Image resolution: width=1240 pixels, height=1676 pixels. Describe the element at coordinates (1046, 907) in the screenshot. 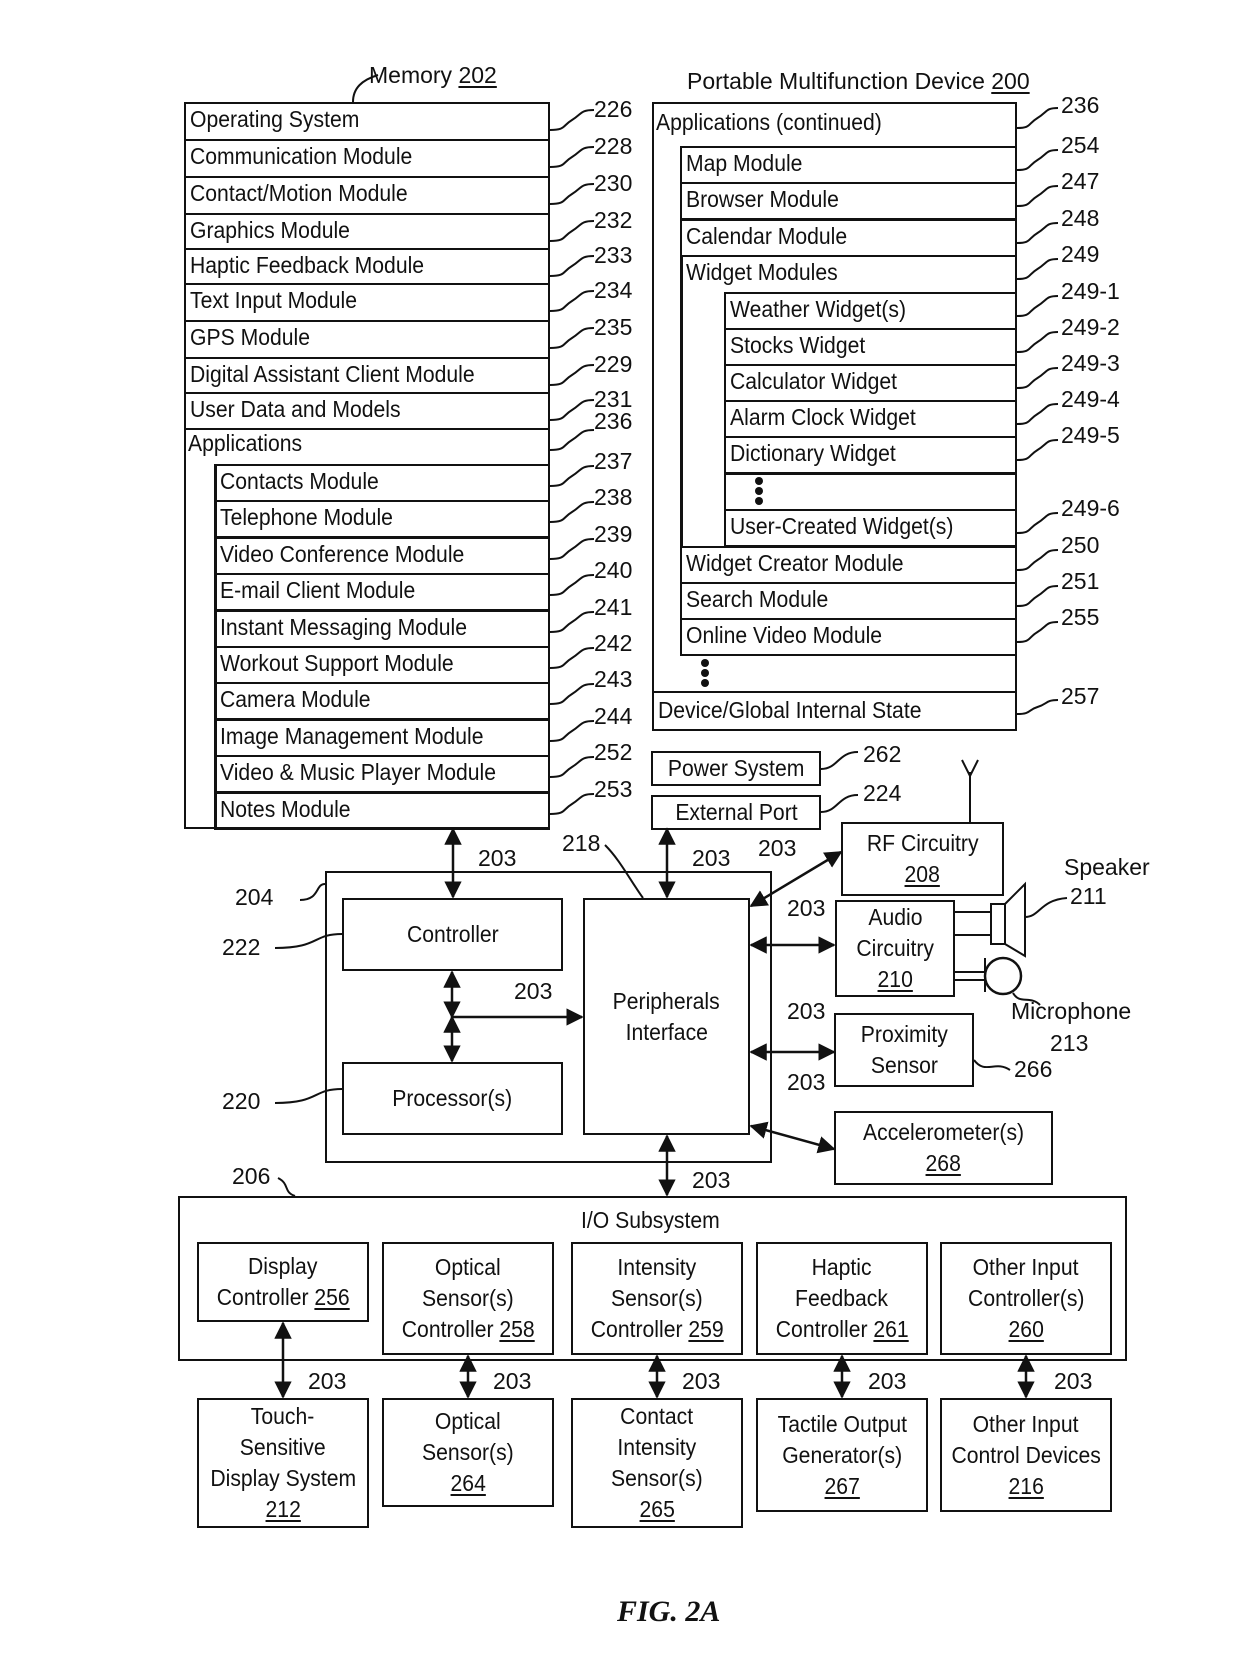

I see `speaker-leader` at that location.